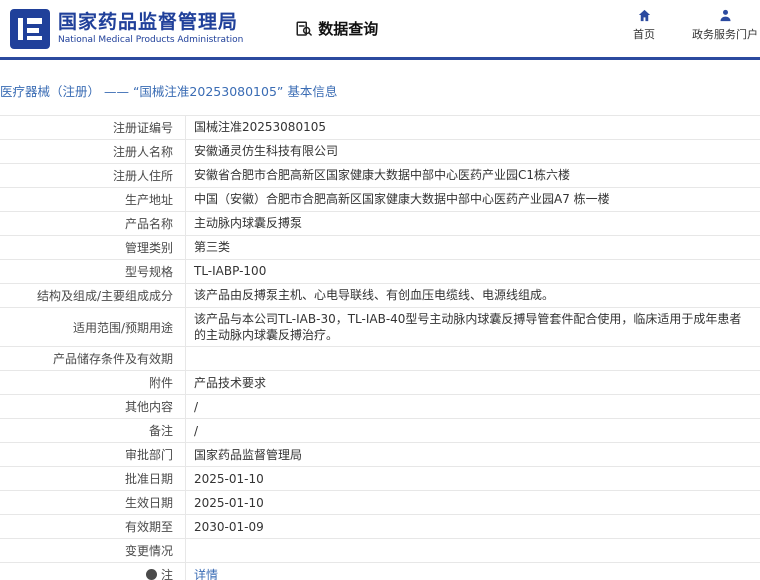 Image resolution: width=760 pixels, height=580 pixels. What do you see at coordinates (402, 199) in the screenshot?
I see `row-value: 中国（安徽）合肥市合肥高新区国家健康大数据中部中心医药产业园A7 栋一楼` at bounding box center [402, 199].